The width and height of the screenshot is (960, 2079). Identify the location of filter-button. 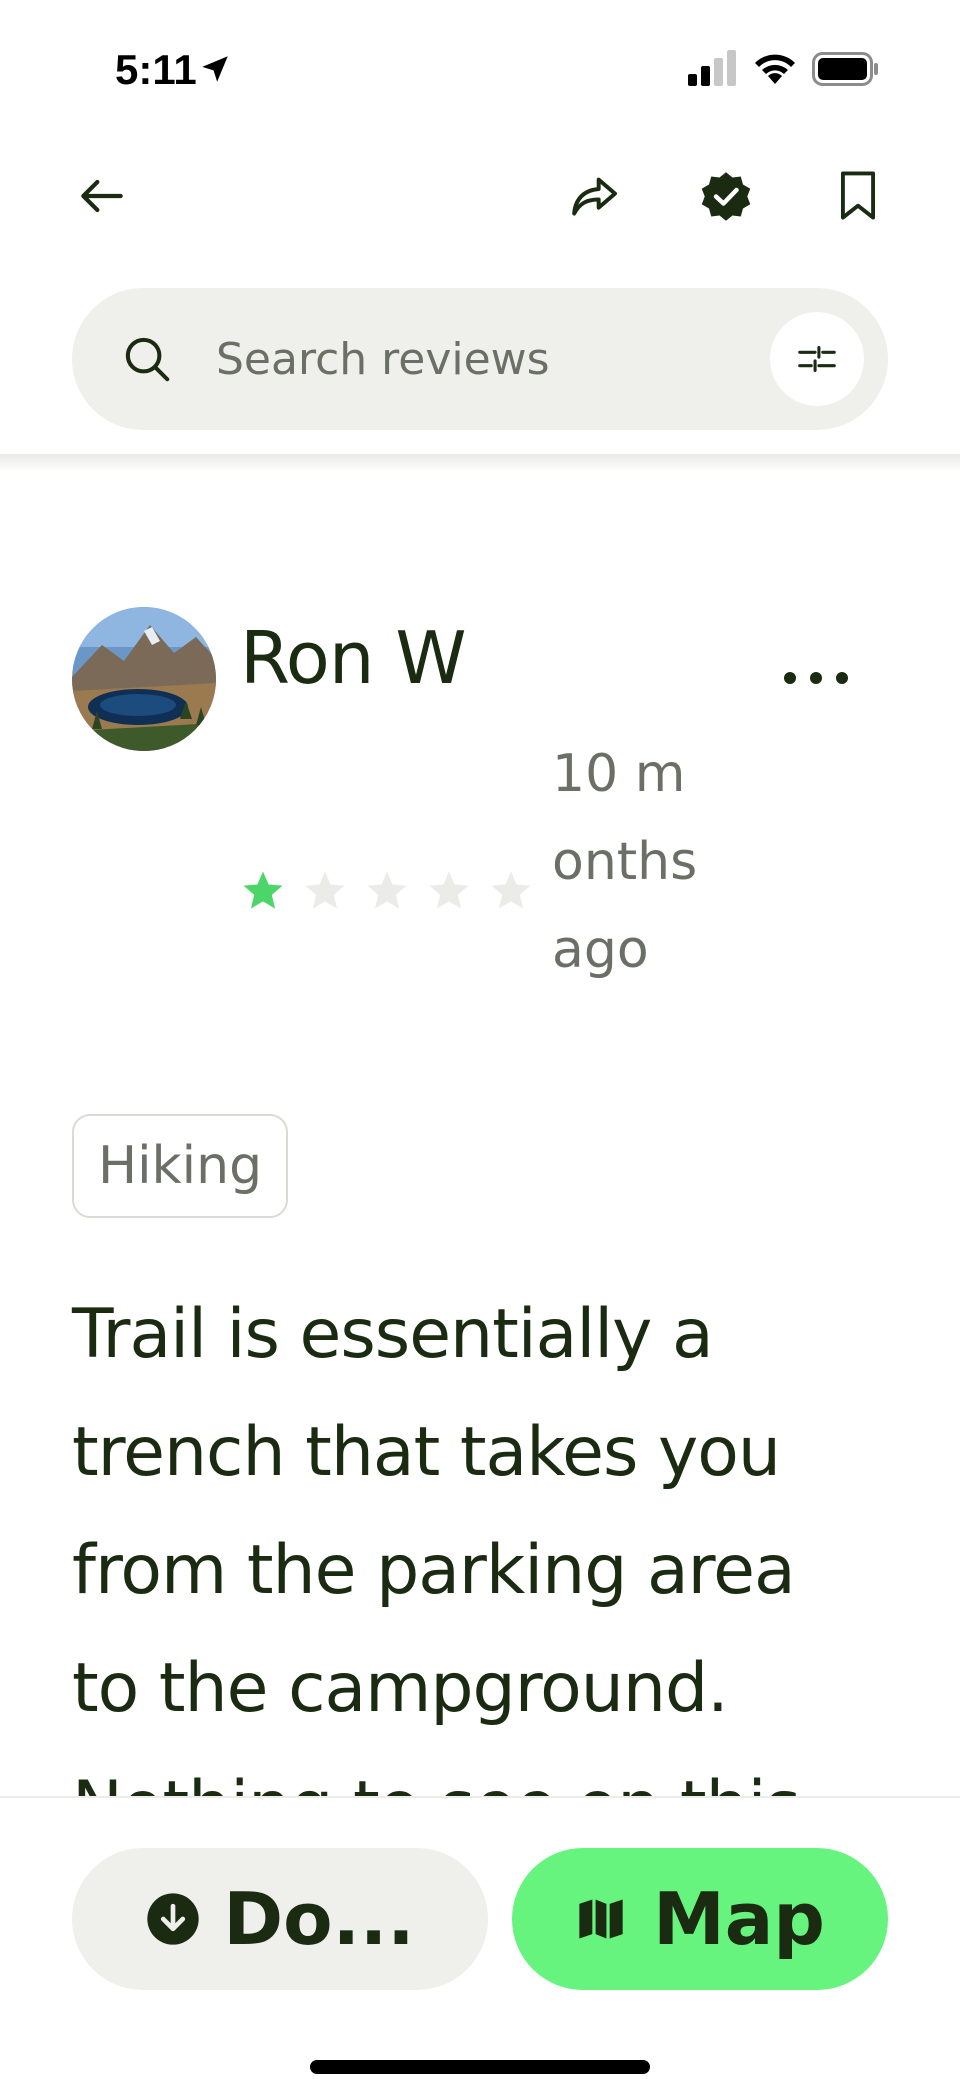
(817, 359).